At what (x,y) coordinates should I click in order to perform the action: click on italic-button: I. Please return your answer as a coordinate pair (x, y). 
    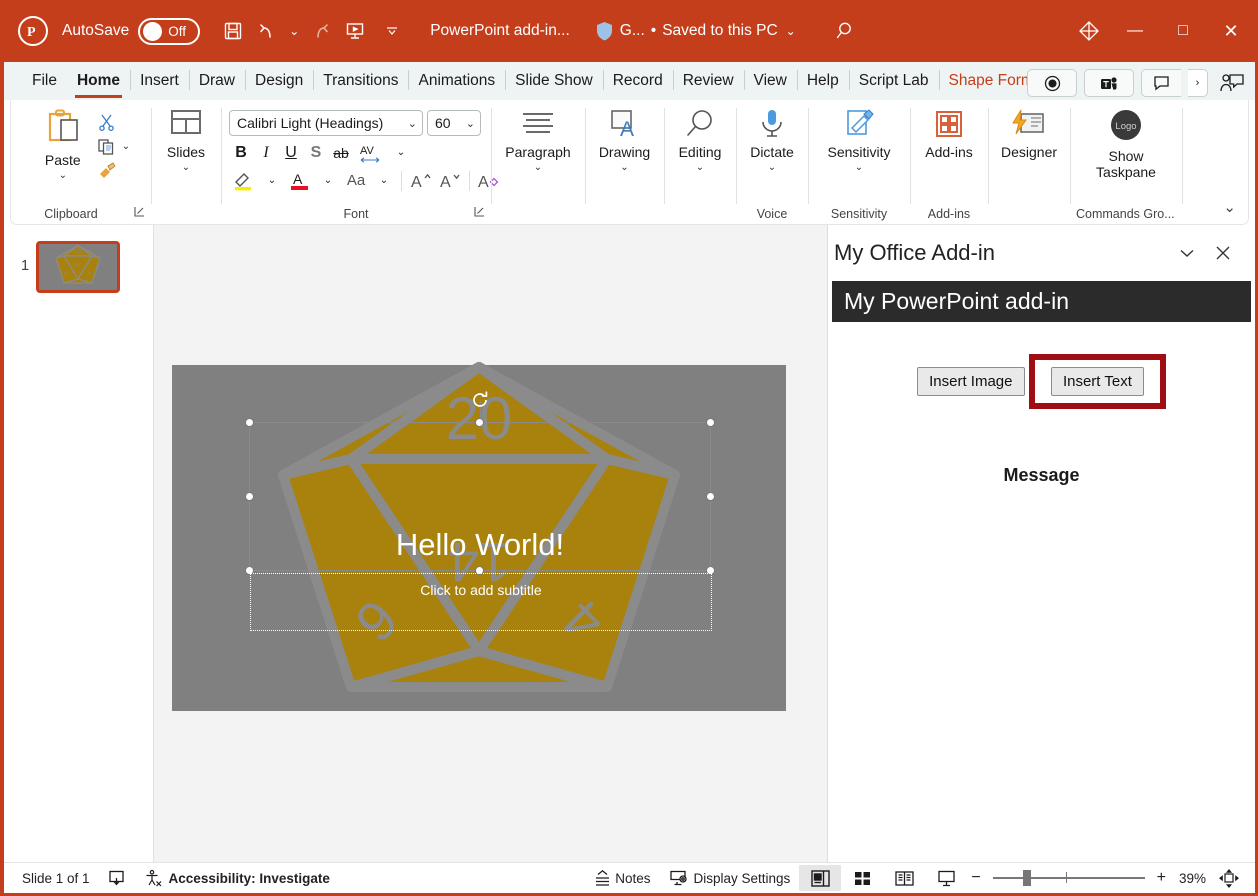
    Looking at the image, I should click on (266, 152).